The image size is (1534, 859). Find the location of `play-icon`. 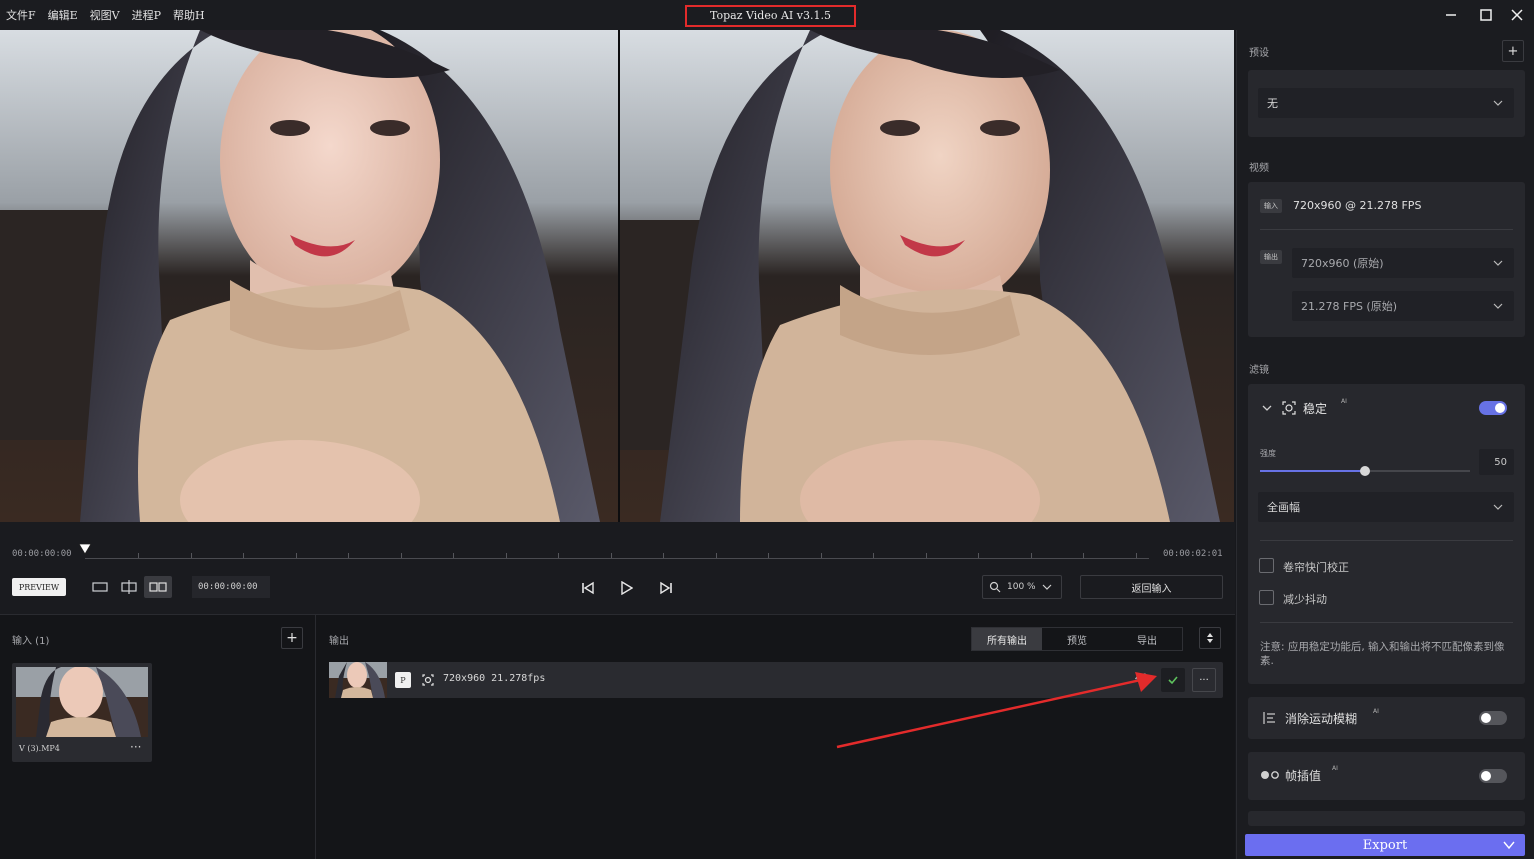

play-icon is located at coordinates (626, 588).